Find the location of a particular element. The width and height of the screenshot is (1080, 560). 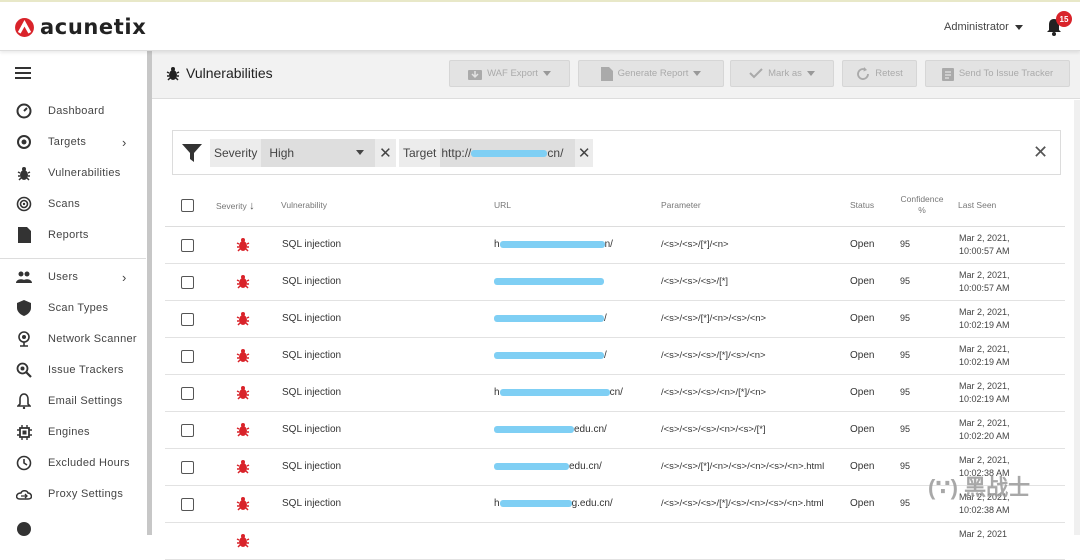

parameter-cell: /<s>/<s>/<s>/<n>/<s>/[*] is located at coordinates (713, 429).